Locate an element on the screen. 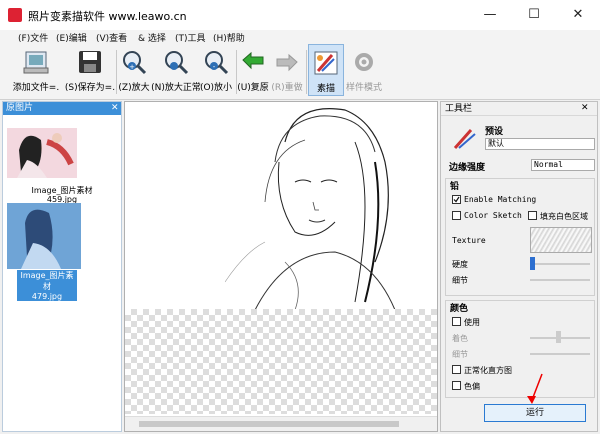 This screenshot has width=600, height=434. save-as-button: (S)保存为=. is located at coordinates (90, 70).